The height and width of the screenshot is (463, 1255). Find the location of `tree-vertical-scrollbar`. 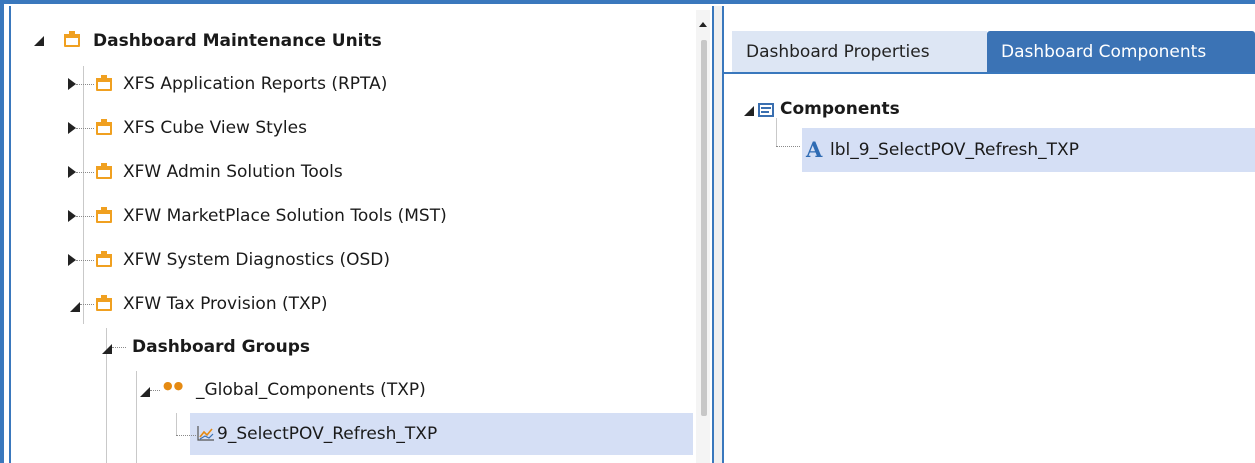

tree-vertical-scrollbar is located at coordinates (703, 236).